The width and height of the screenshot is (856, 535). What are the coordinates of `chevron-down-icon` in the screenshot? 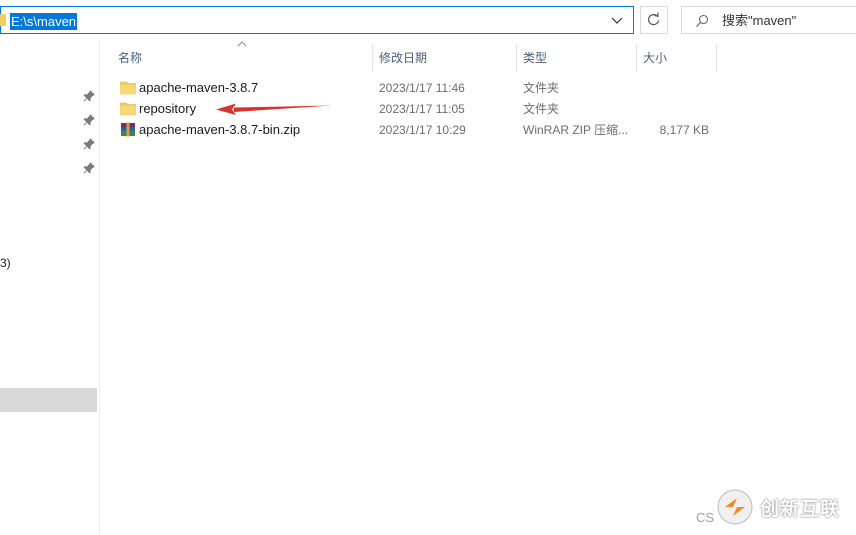 It's located at (617, 21).